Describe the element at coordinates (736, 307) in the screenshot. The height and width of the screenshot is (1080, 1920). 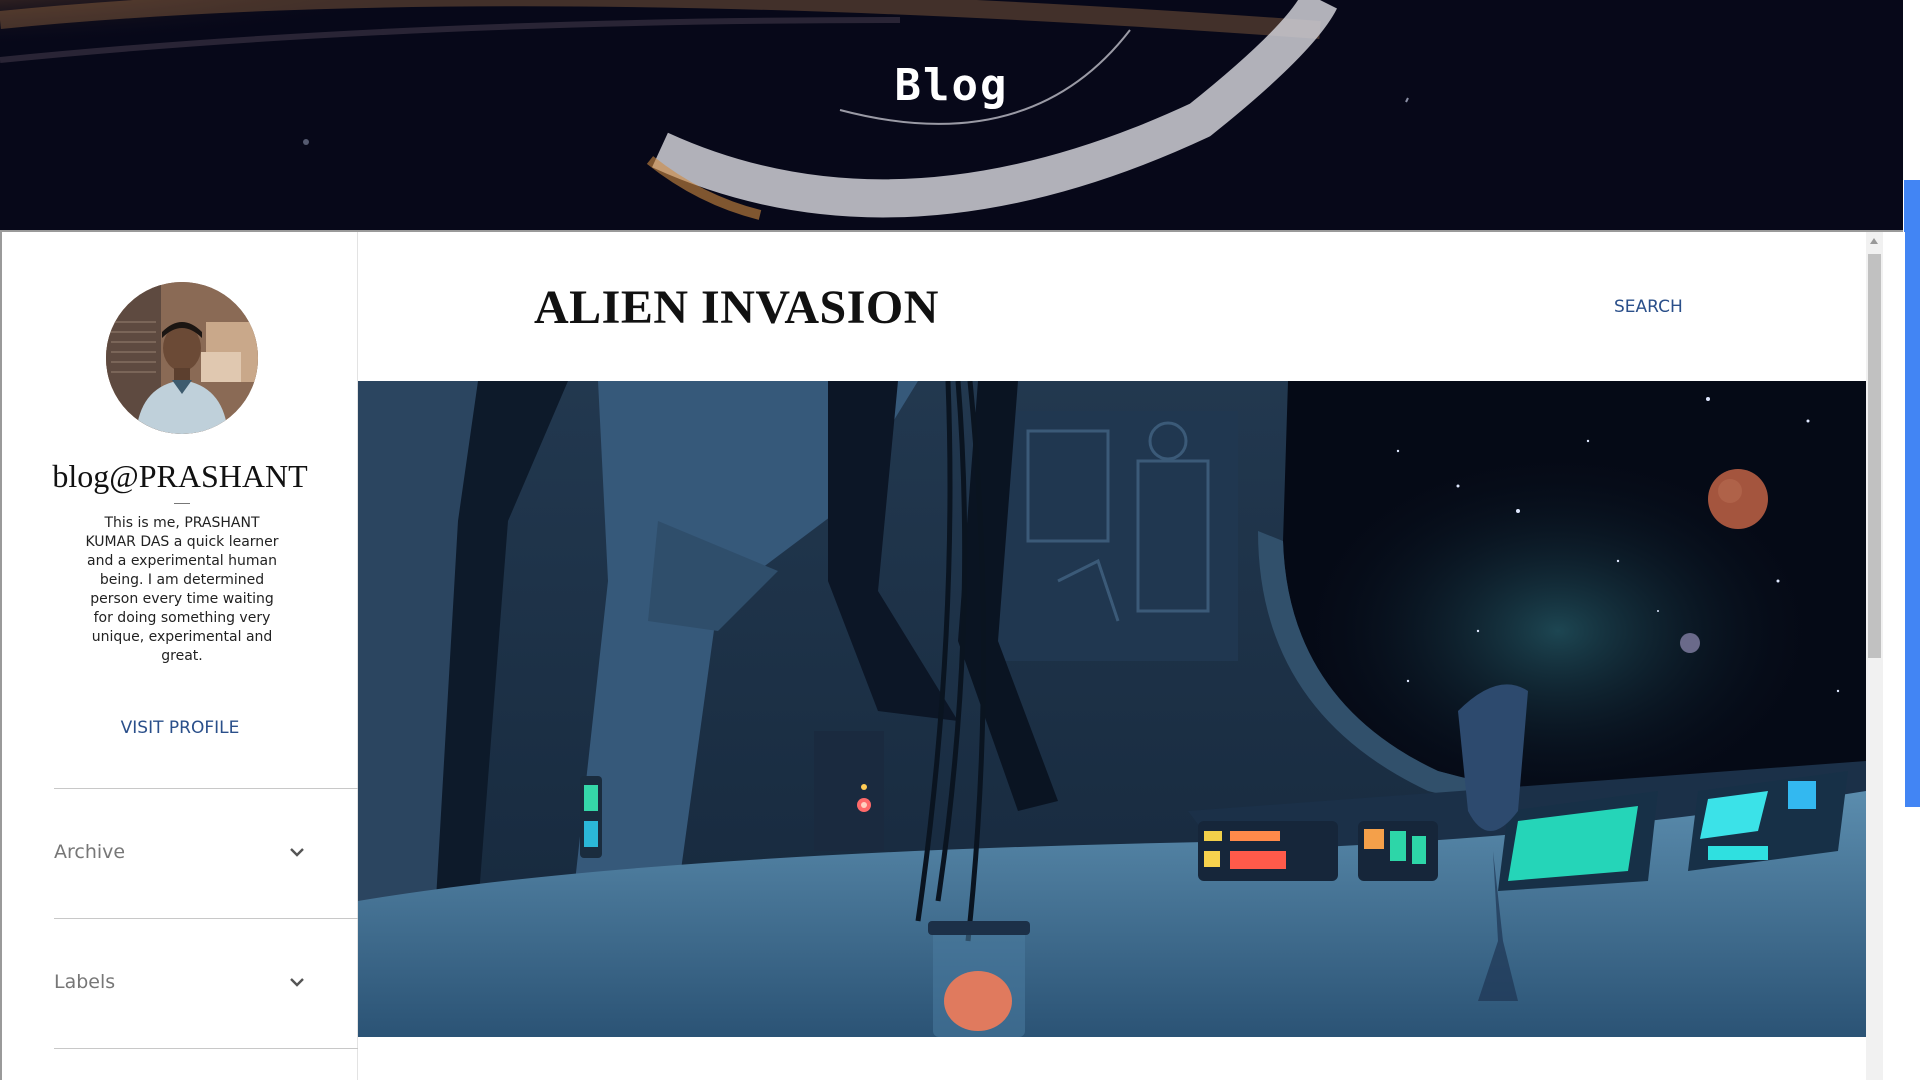
I see `post-title: ALIEN INVASION` at that location.